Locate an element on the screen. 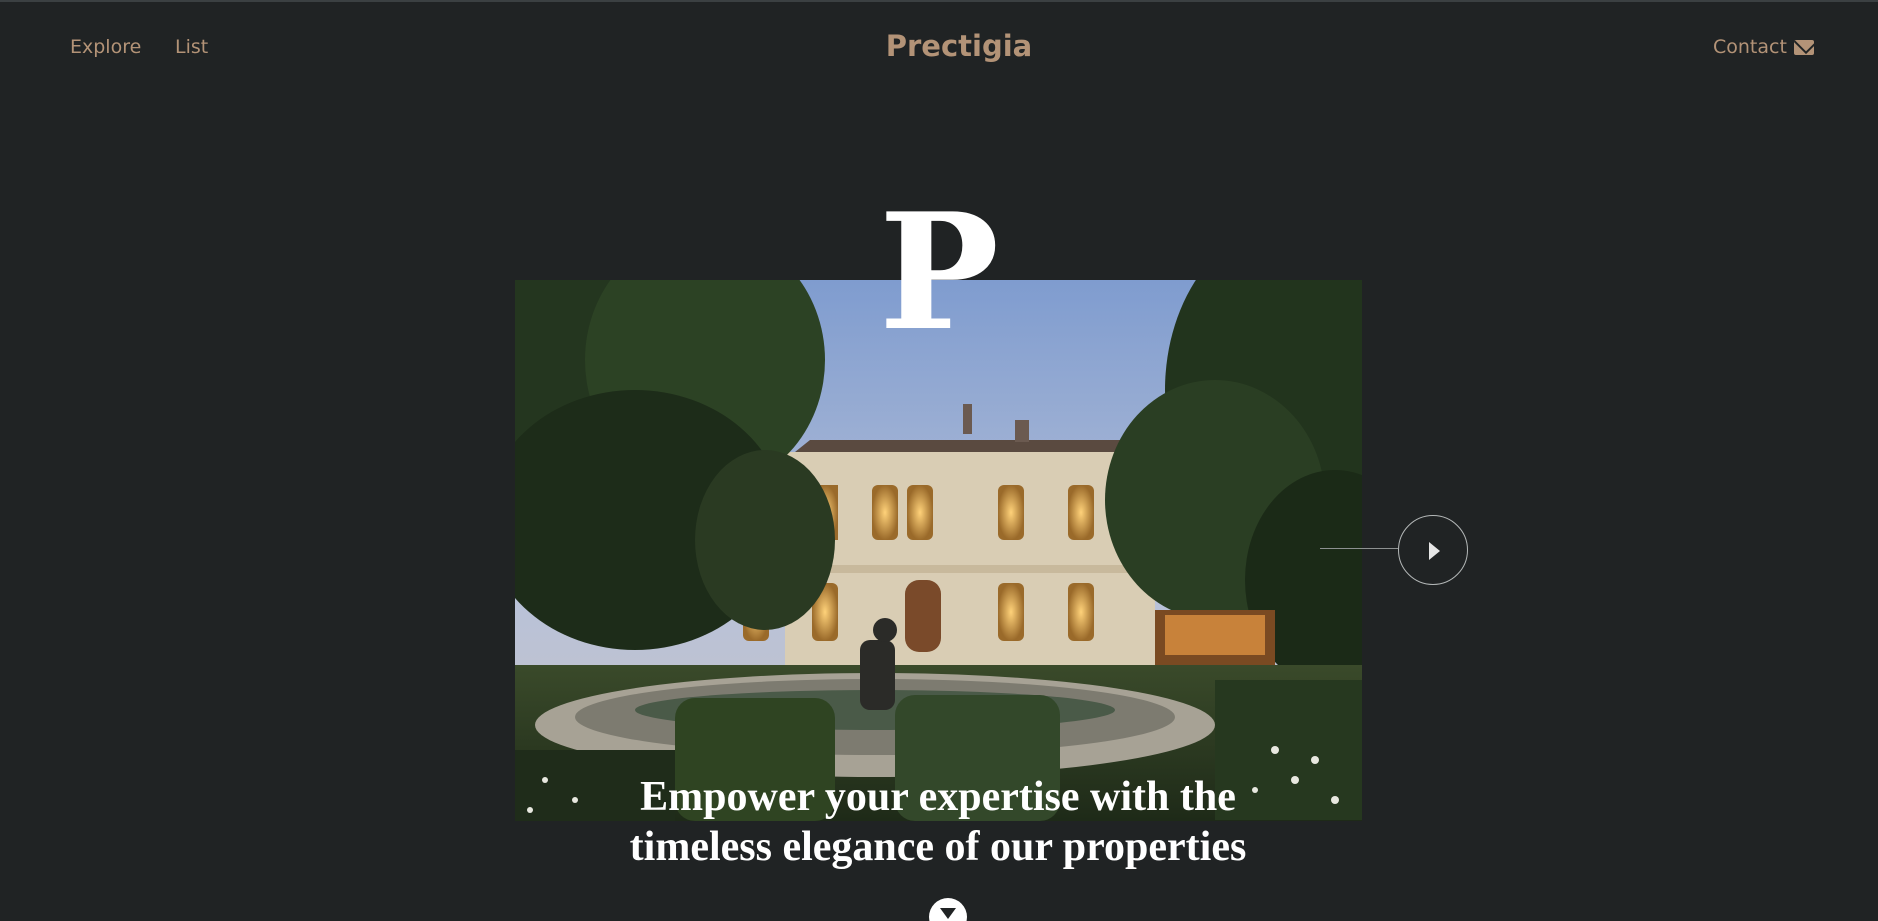 The image size is (1878, 921). slider-connector-line is located at coordinates (1359, 548).